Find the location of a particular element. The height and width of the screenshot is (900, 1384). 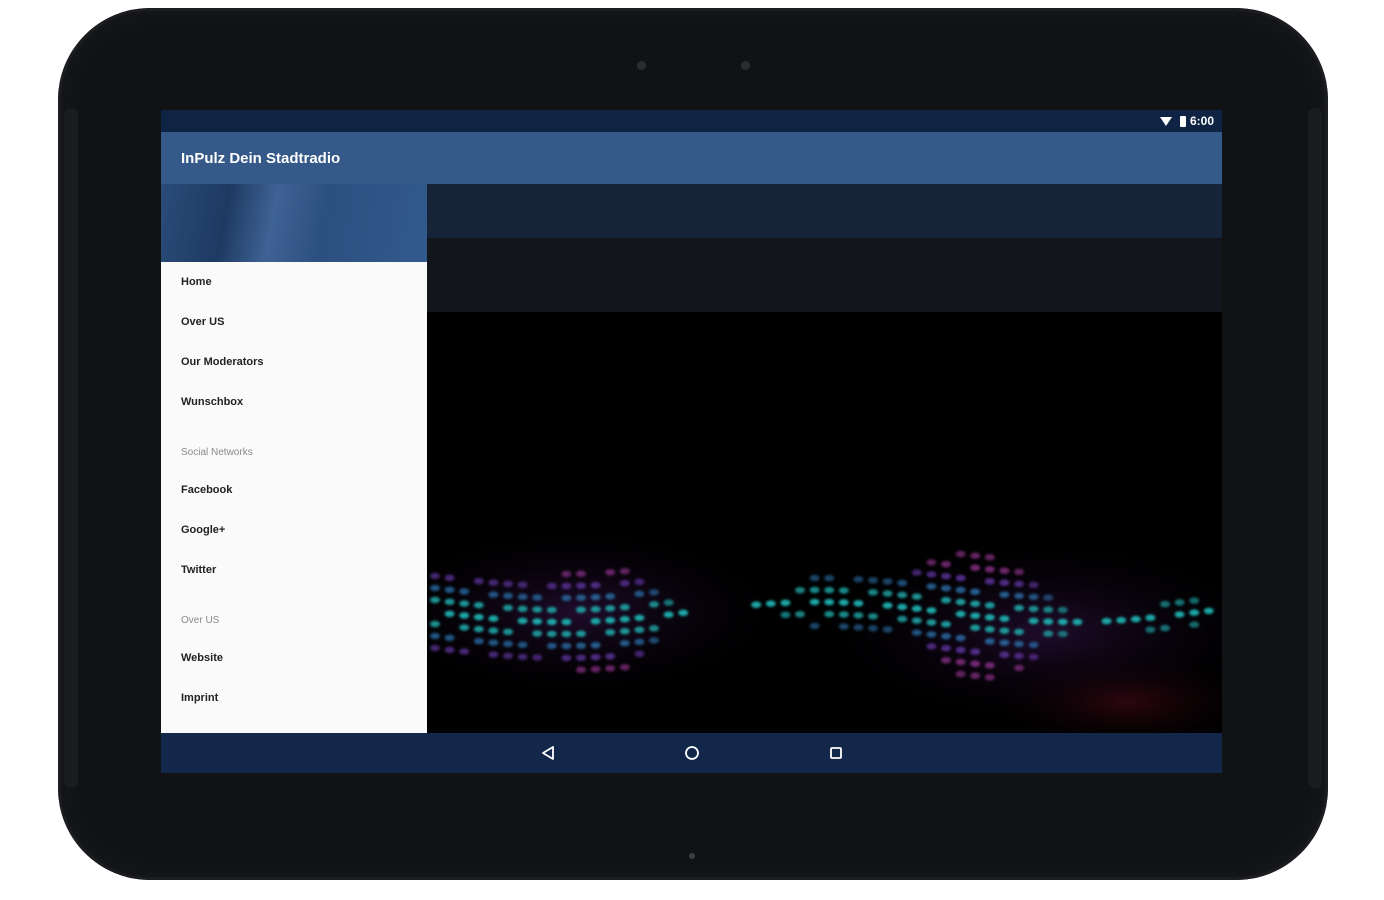

back-icon is located at coordinates (547, 753).